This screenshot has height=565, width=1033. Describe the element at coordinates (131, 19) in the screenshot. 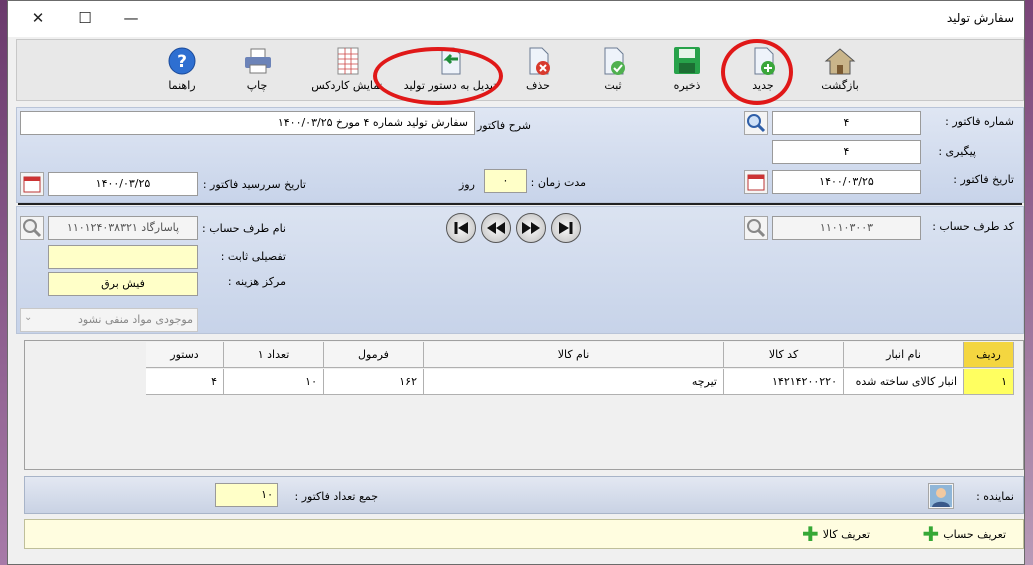

I see `minimize-button: —` at that location.